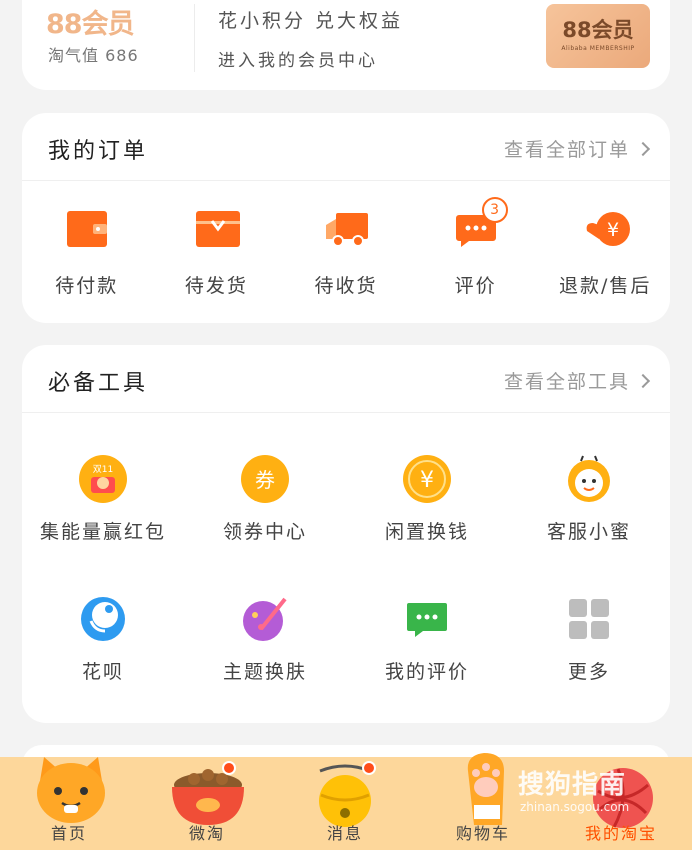 The width and height of the screenshot is (692, 850). Describe the element at coordinates (265, 619) in the screenshot. I see `palette-icon` at that location.